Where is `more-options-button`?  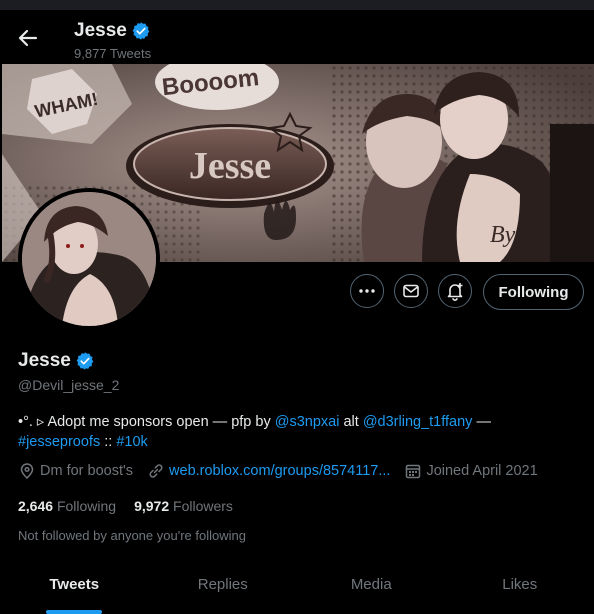 more-options-button is located at coordinates (367, 291).